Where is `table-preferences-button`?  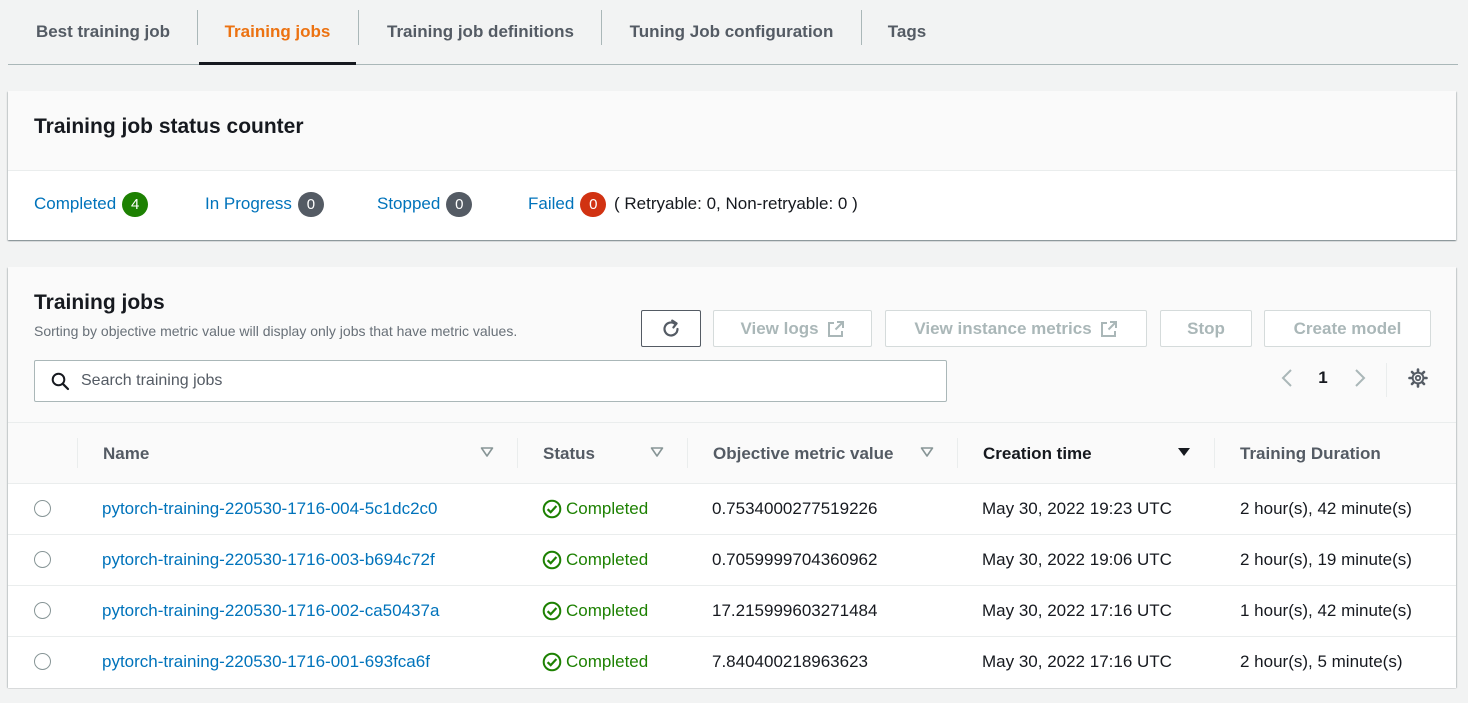
table-preferences-button is located at coordinates (1418, 378).